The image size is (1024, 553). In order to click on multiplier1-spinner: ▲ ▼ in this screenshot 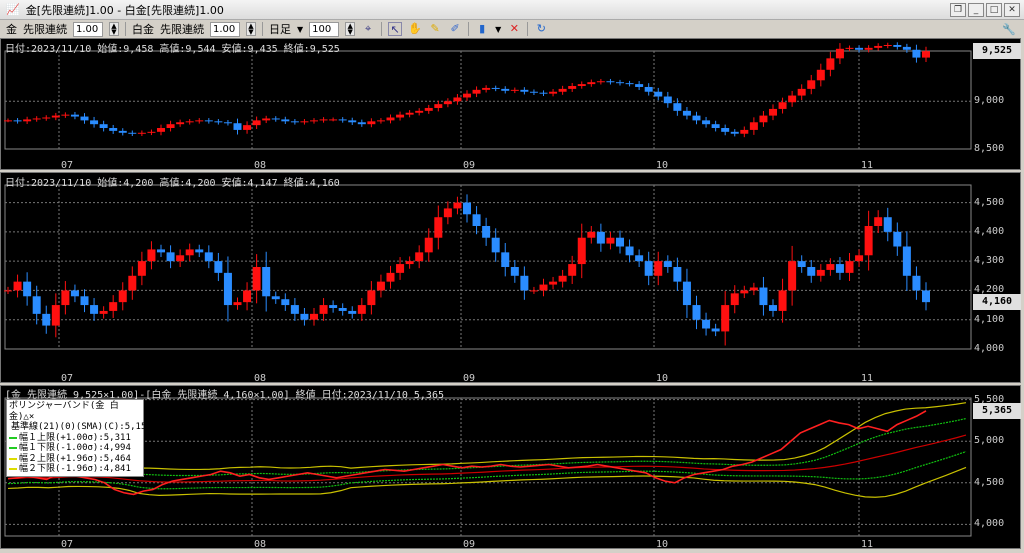, I will do `click(114, 29)`.